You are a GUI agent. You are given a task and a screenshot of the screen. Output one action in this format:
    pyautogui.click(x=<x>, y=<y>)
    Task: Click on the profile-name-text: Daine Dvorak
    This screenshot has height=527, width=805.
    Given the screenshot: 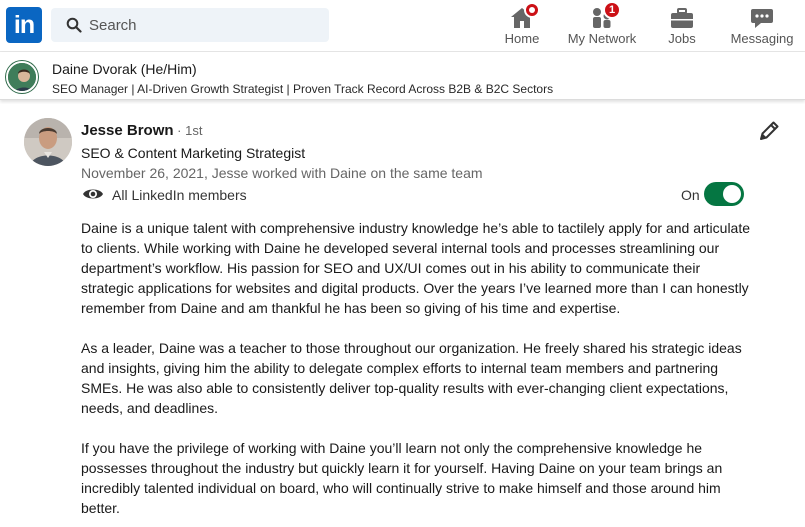 What is the action you would take?
    pyautogui.click(x=94, y=69)
    